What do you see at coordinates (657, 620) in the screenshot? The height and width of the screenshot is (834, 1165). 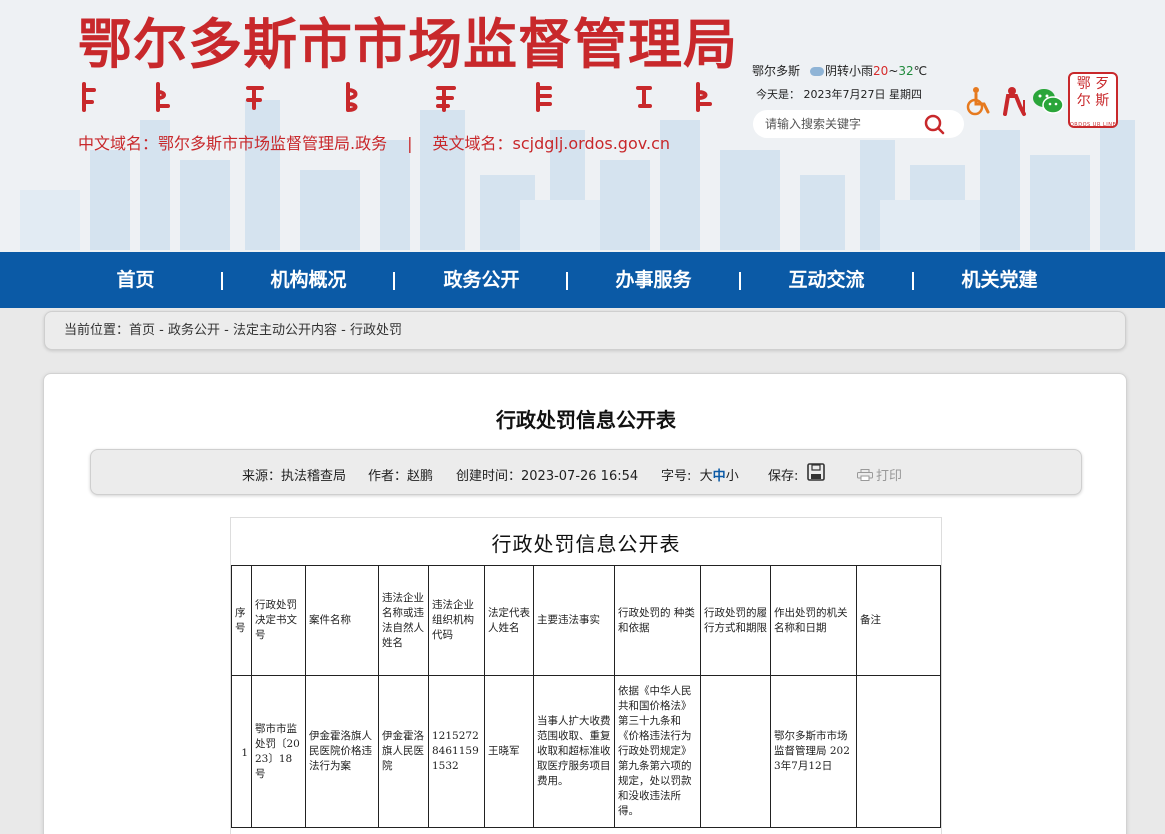 I see `table-header-cell: 行政处罚的 种类和依据` at bounding box center [657, 620].